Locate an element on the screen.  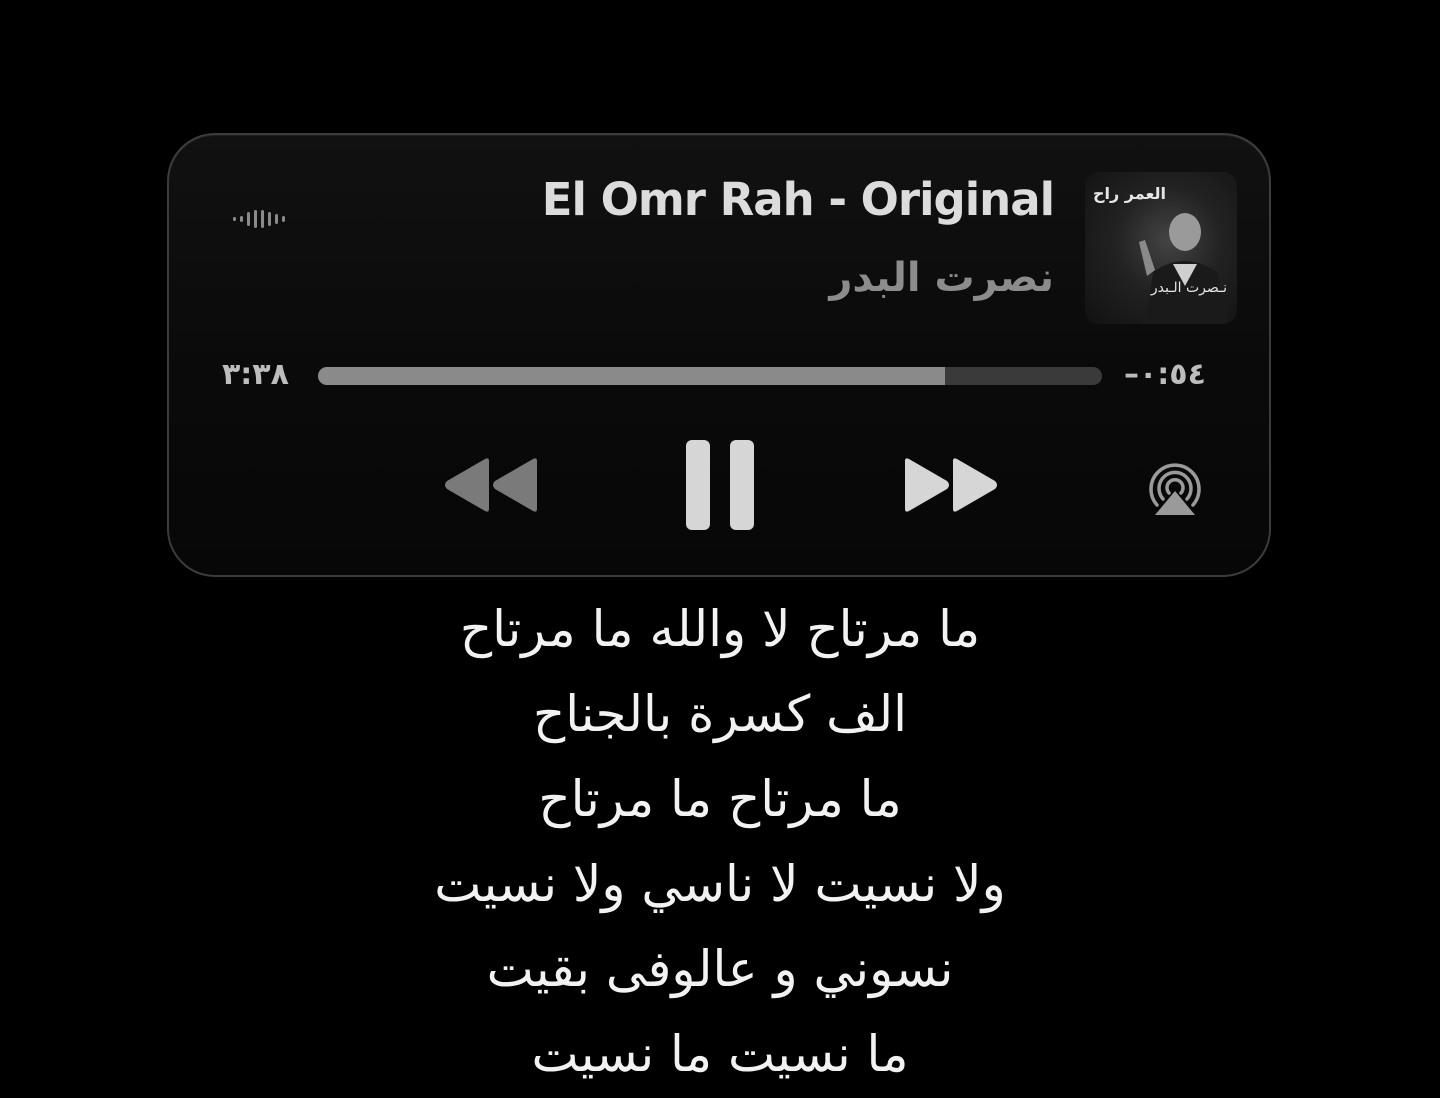
remaining-time: –٠:٥٤ is located at coordinates (1165, 374).